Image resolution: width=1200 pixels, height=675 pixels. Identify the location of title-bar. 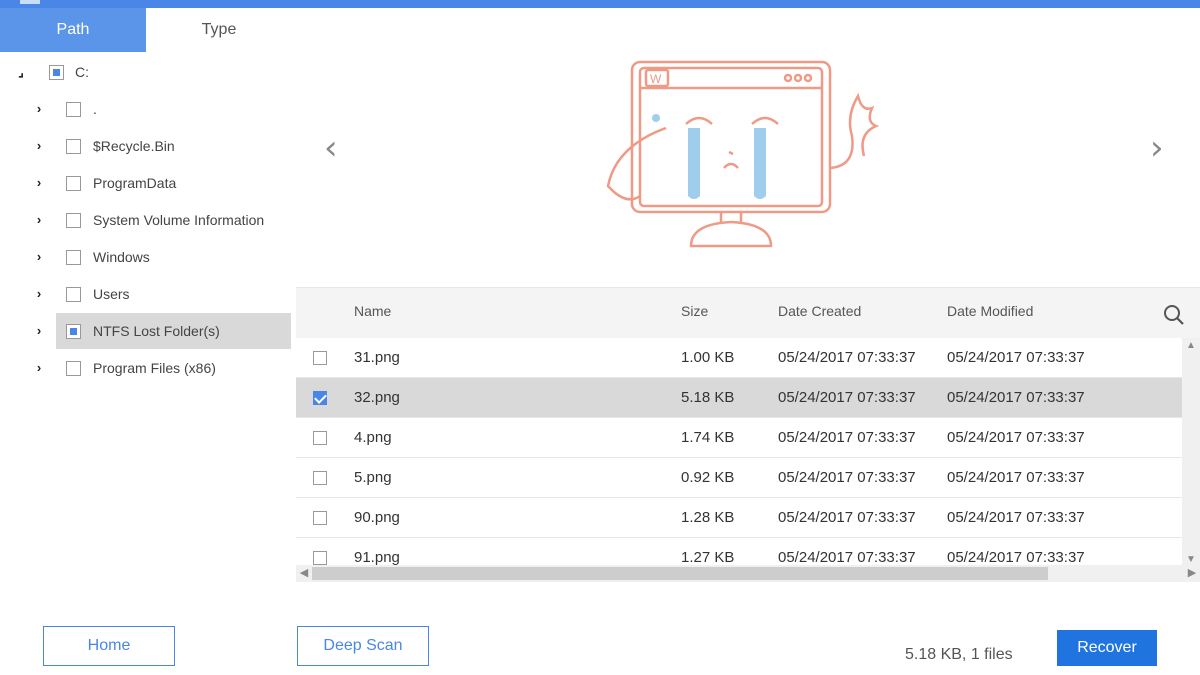
(600, 4).